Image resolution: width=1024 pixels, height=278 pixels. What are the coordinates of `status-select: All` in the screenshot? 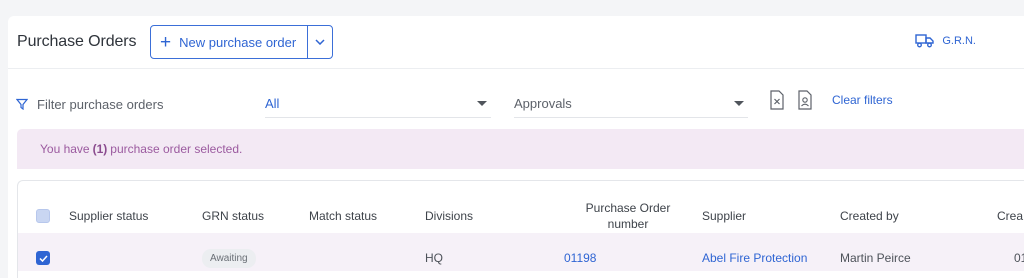 It's located at (378, 104).